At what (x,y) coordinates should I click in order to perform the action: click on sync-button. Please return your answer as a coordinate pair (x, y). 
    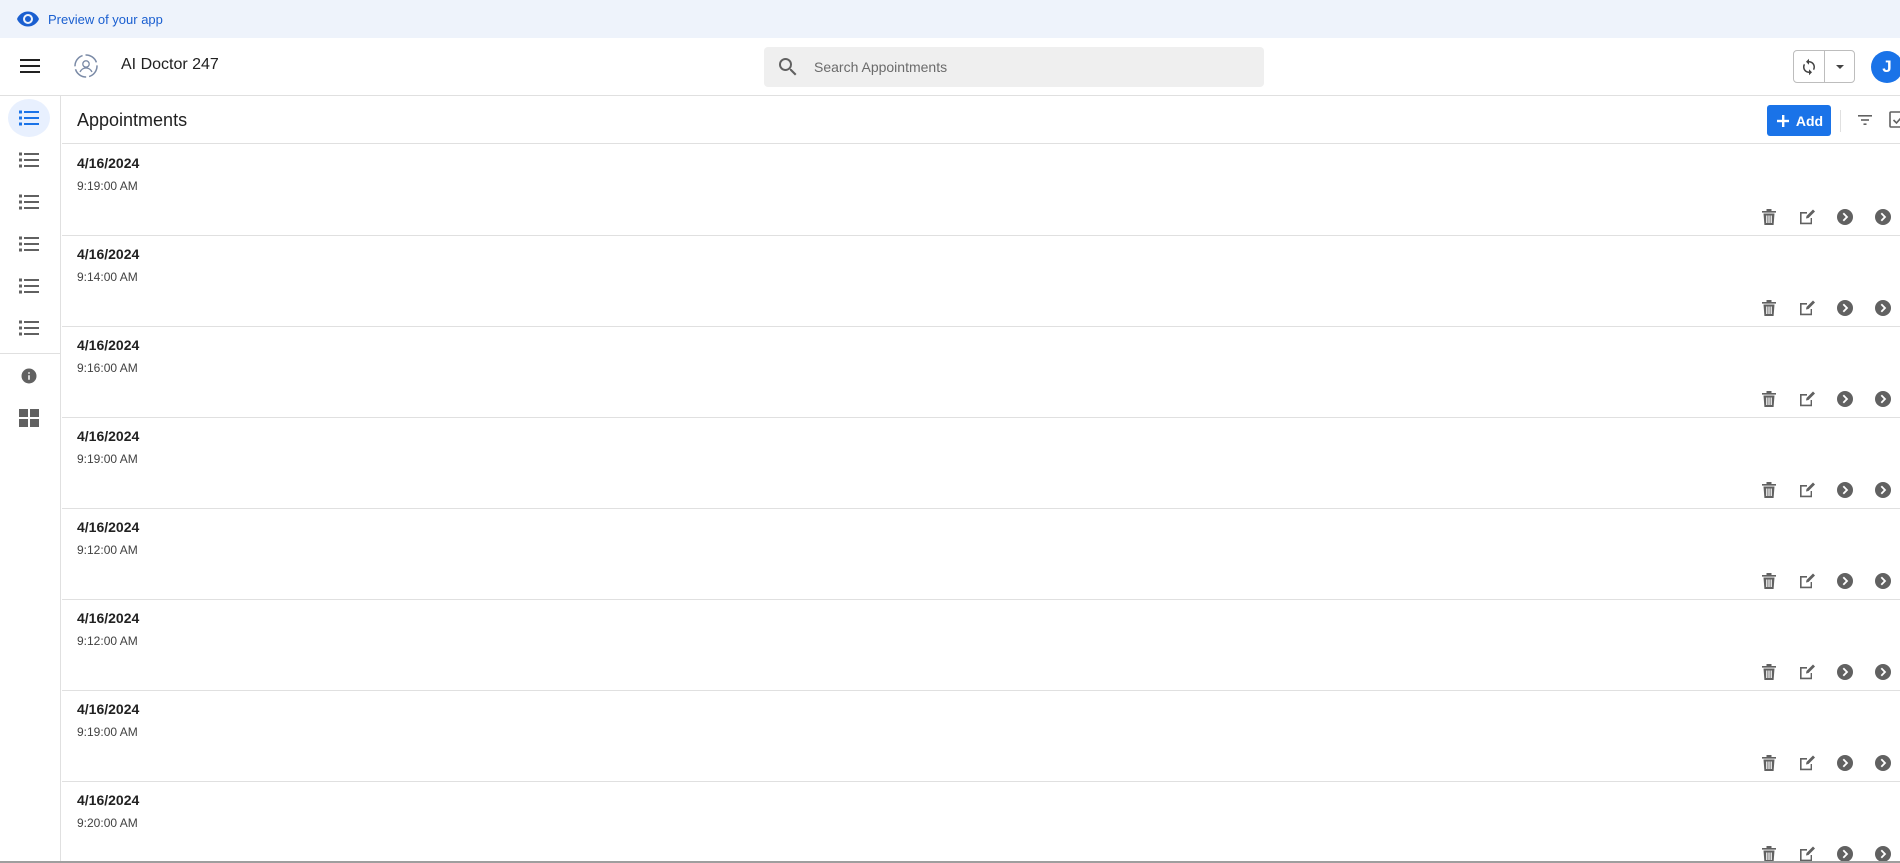
    Looking at the image, I should click on (1810, 66).